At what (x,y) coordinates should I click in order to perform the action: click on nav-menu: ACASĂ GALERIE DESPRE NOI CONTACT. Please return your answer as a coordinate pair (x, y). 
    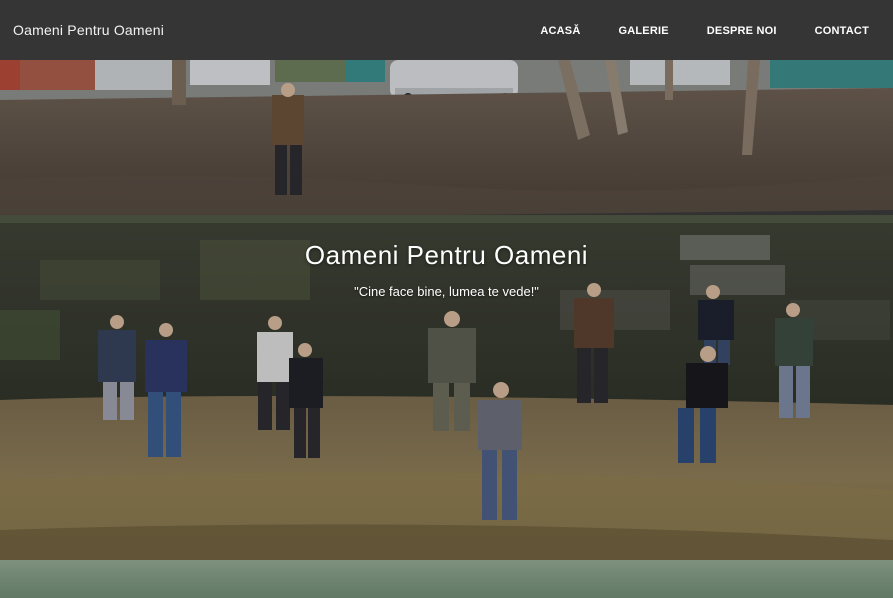
    Looking at the image, I should click on (685, 30).